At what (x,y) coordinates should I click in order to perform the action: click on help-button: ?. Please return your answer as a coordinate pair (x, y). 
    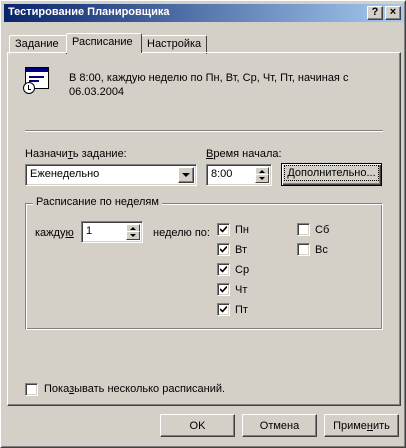
    Looking at the image, I should click on (375, 13).